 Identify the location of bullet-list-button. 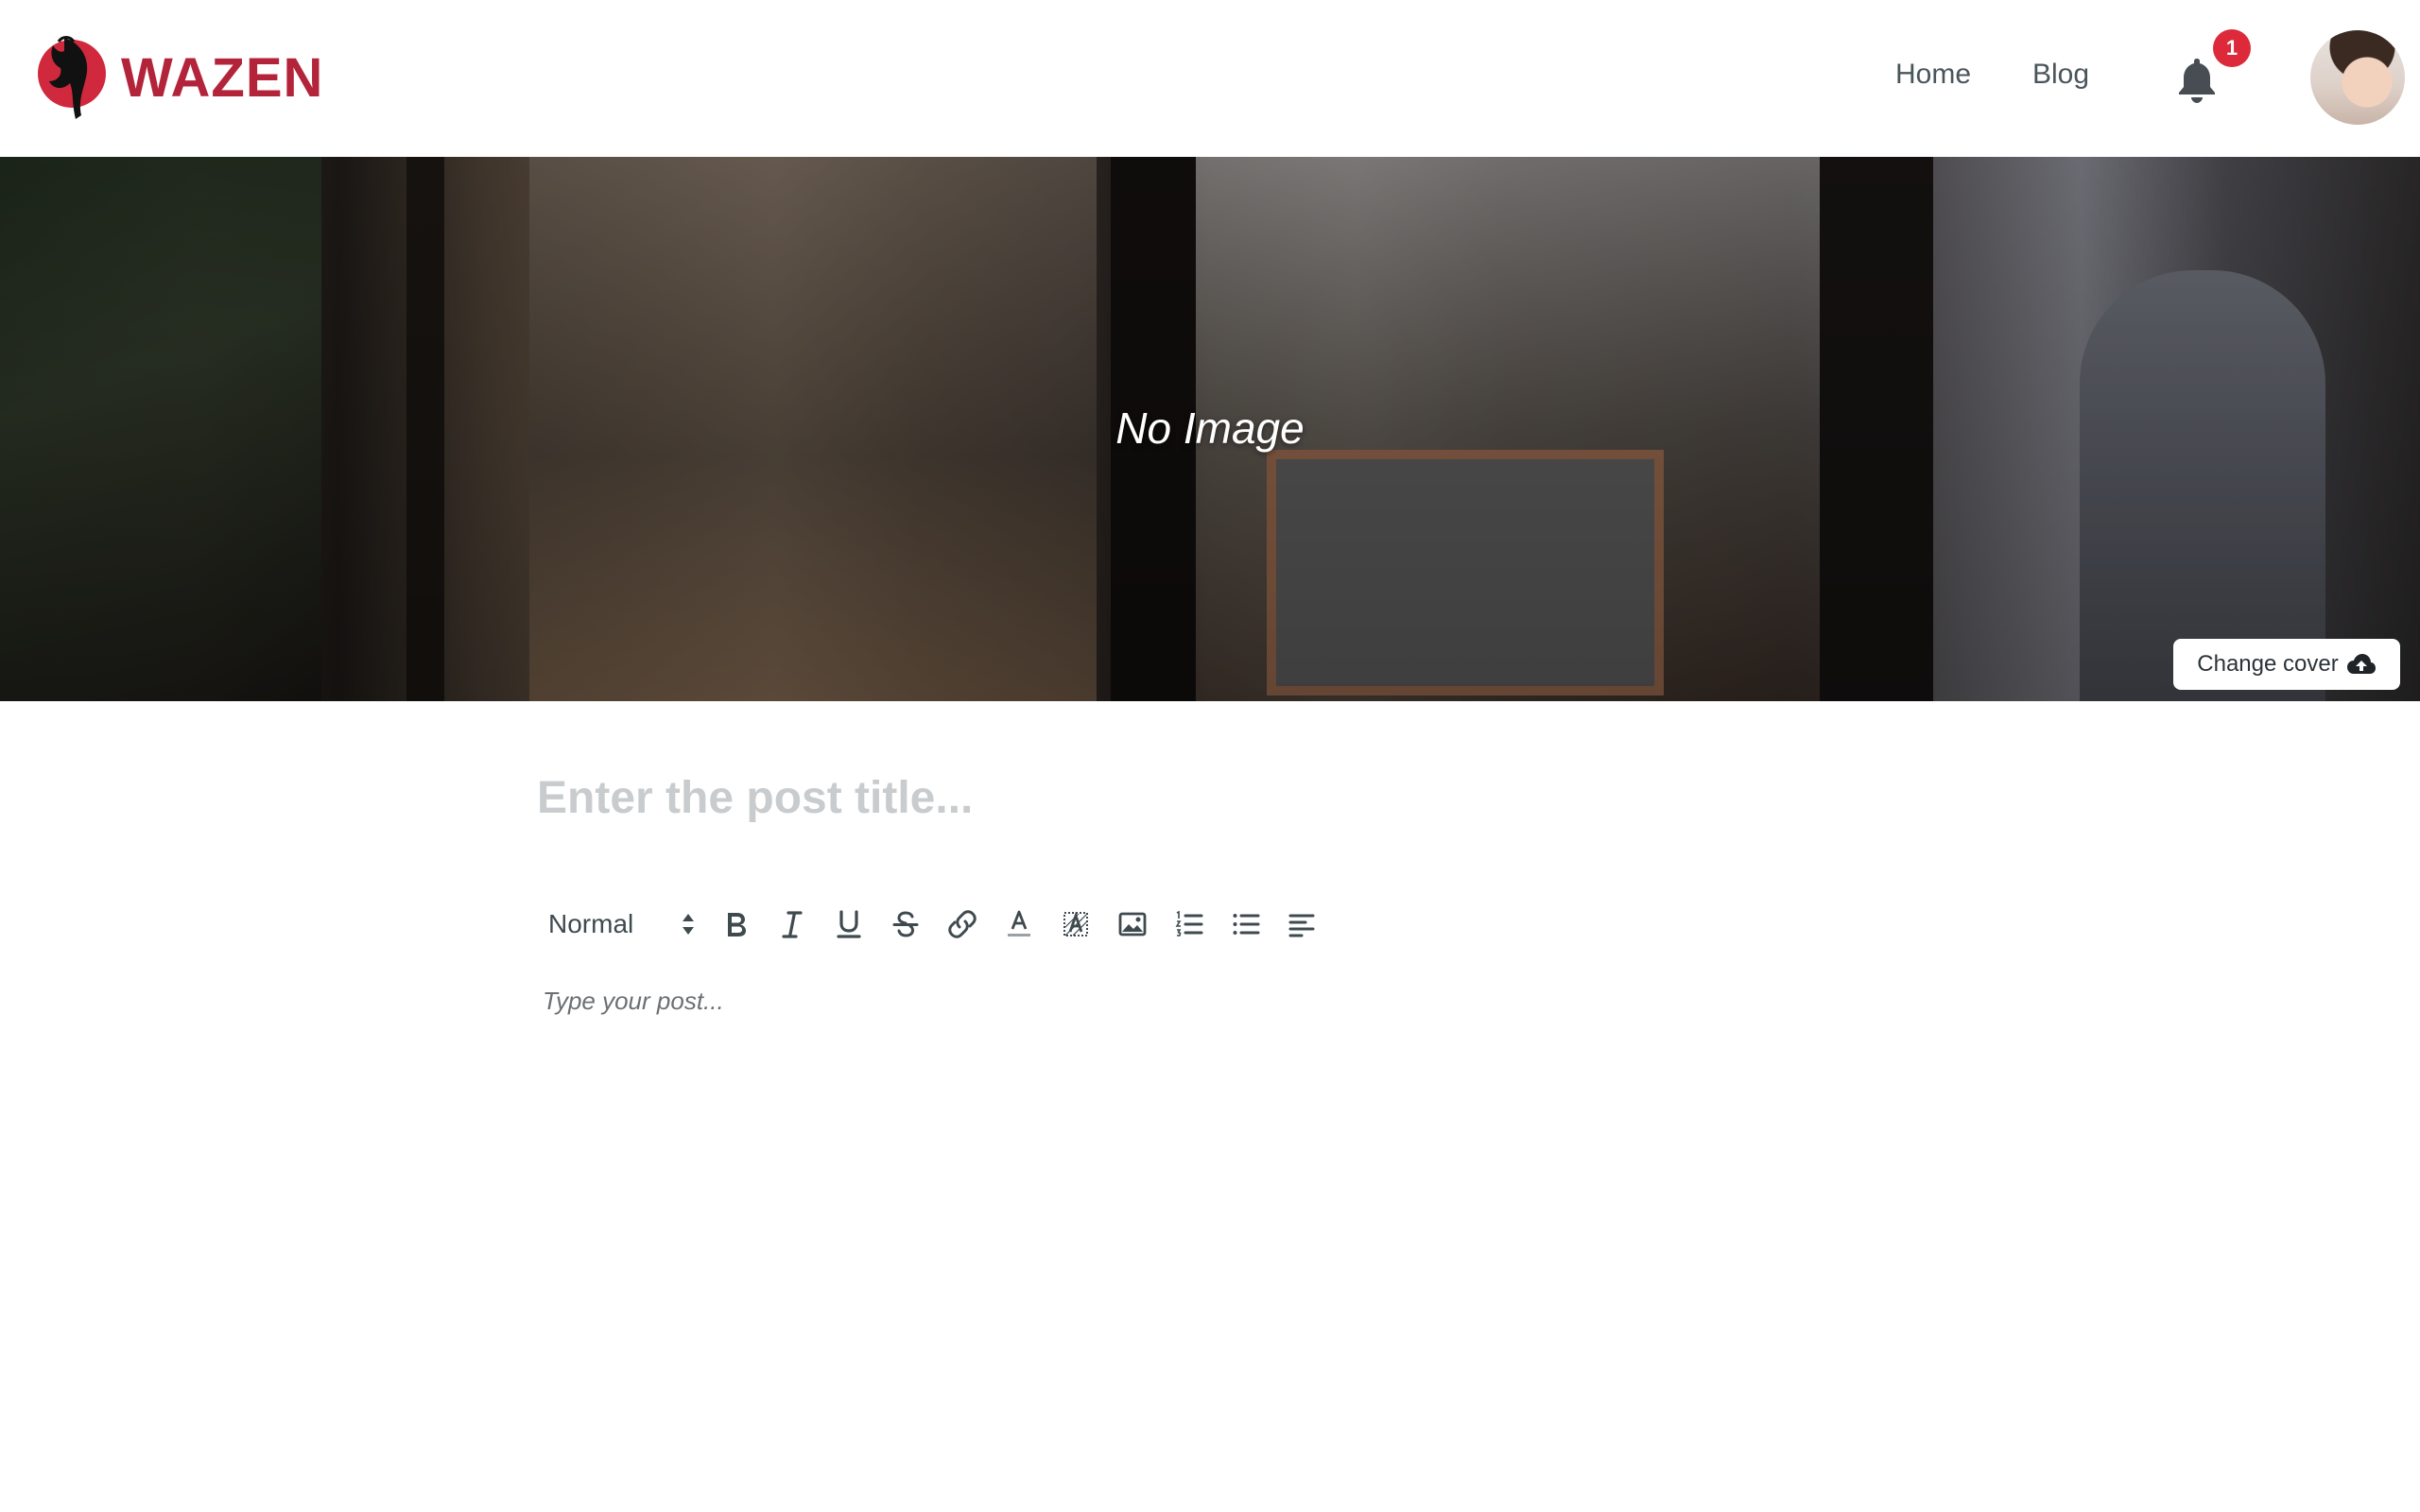
(1246, 924).